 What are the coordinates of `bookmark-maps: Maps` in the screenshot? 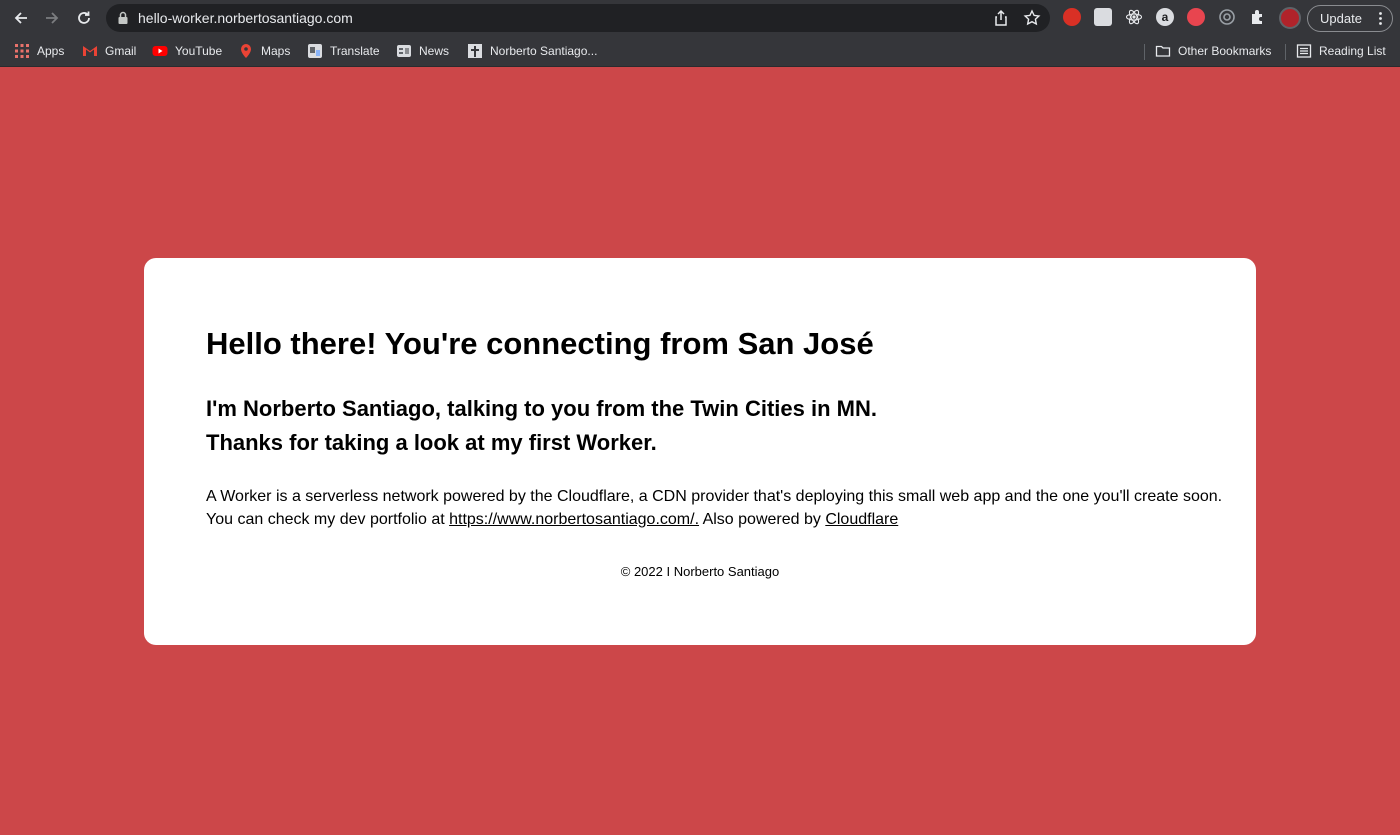 It's located at (264, 51).